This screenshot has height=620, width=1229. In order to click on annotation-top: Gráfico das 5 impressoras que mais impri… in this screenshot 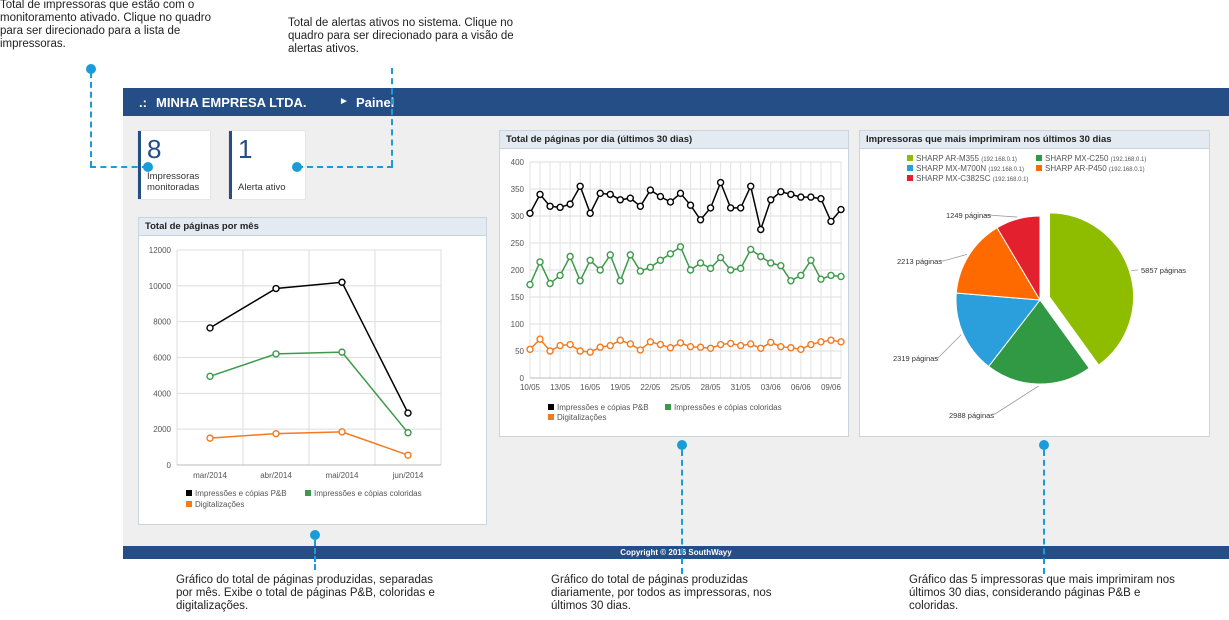, I will do `click(1042, 593)`.